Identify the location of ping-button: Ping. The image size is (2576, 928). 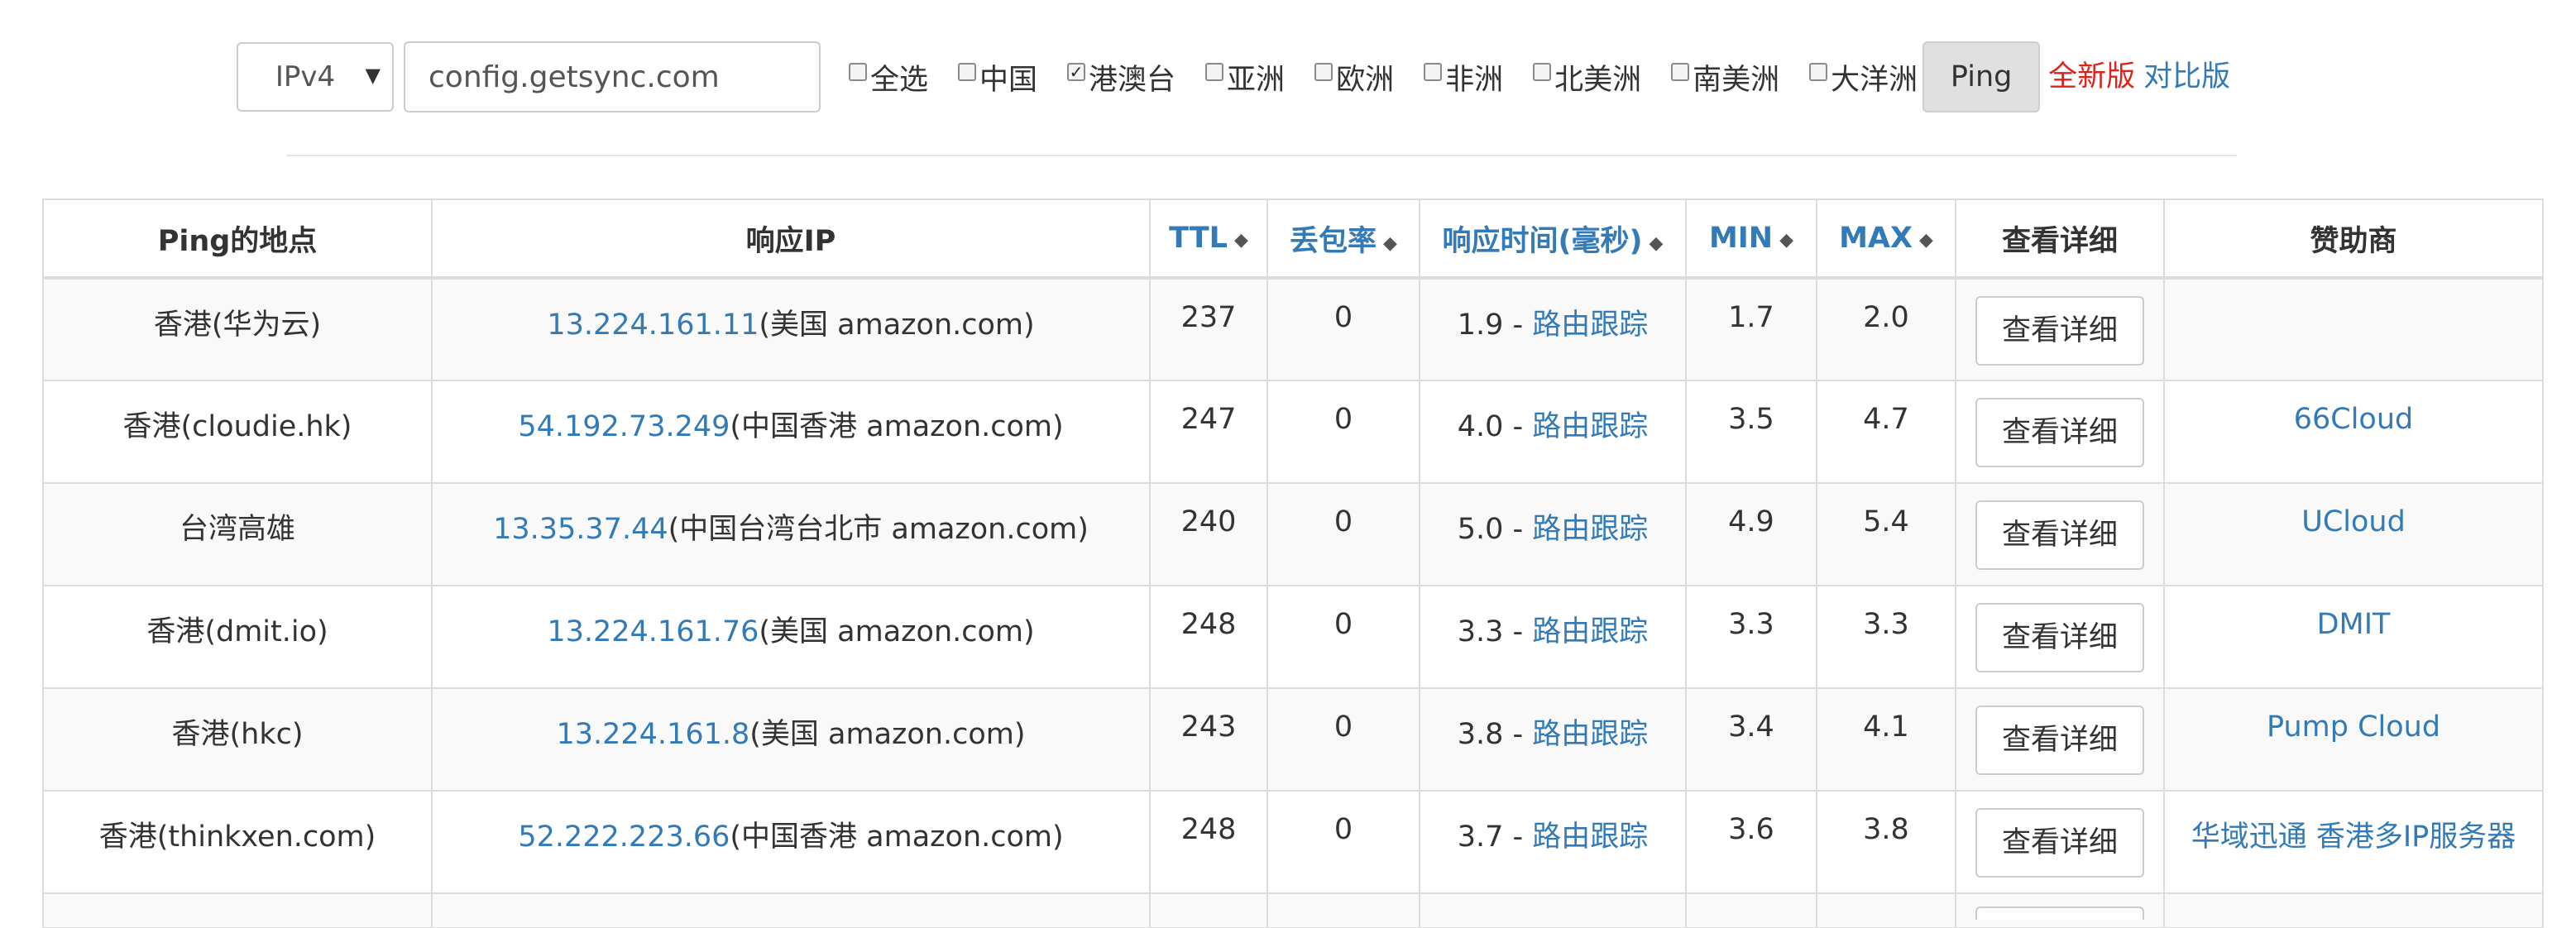
(1982, 77).